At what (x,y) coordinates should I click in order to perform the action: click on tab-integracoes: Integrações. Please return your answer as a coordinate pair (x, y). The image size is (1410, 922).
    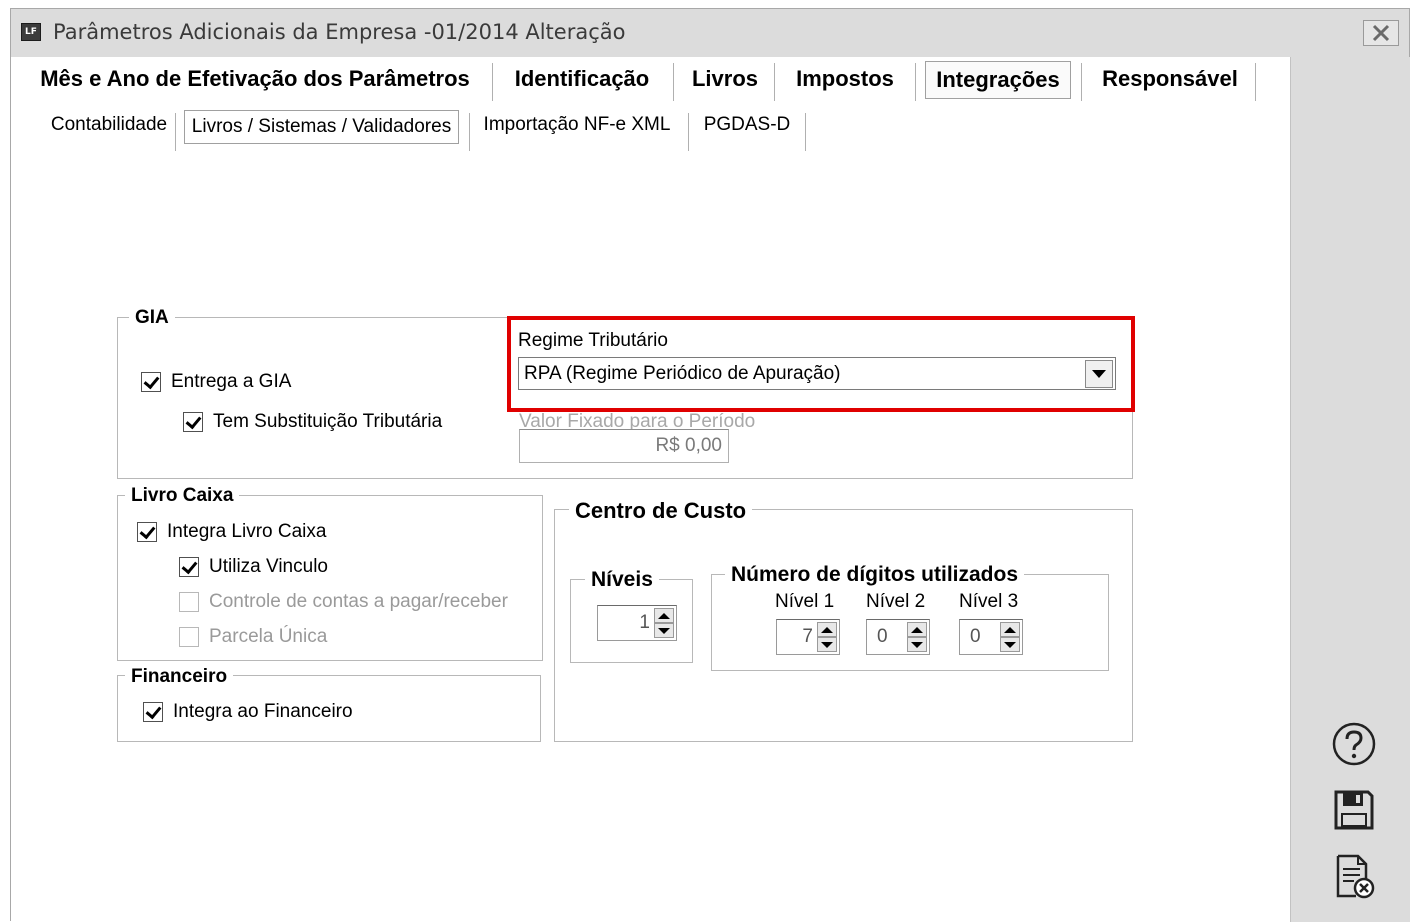
    Looking at the image, I should click on (998, 80).